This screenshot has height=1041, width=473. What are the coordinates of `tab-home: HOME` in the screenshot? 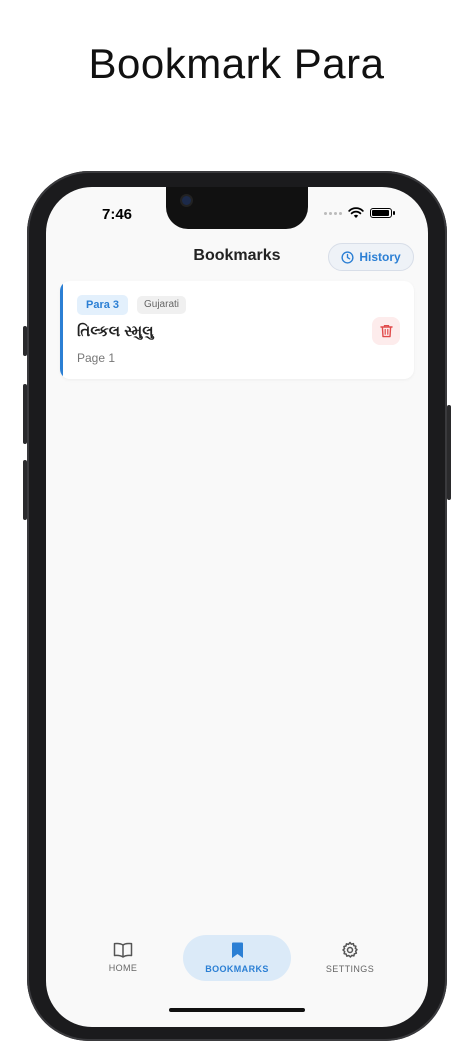 It's located at (123, 957).